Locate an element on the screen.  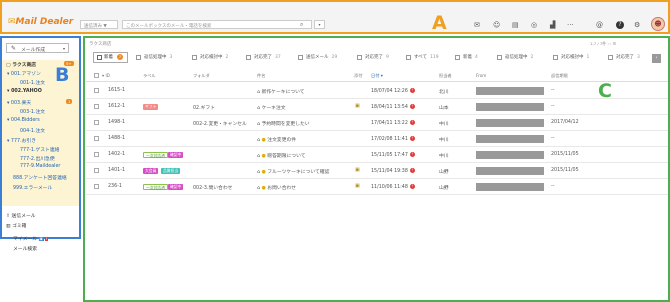
chat-icon: ◎ is located at coordinates (534, 25).